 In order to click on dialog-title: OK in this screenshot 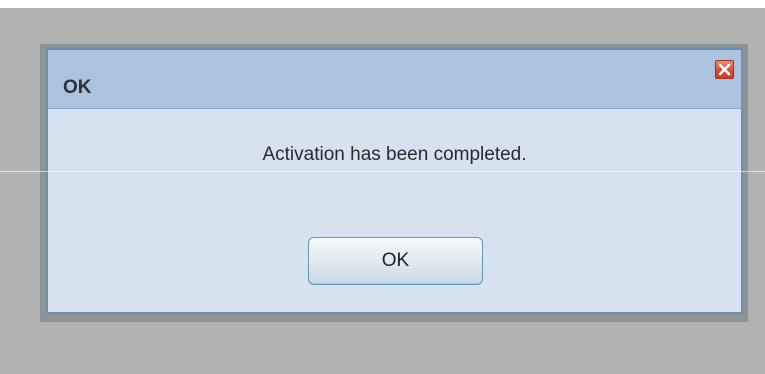, I will do `click(77, 87)`.